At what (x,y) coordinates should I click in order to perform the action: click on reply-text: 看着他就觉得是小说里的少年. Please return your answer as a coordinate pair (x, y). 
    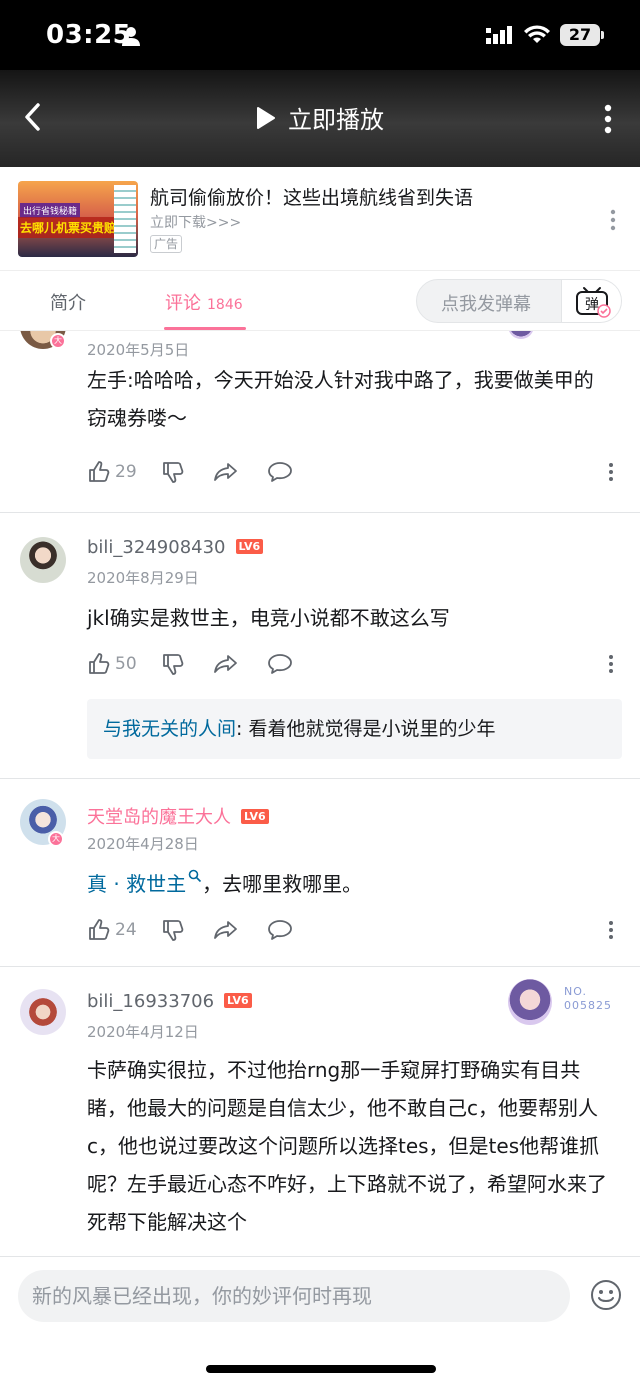
    Looking at the image, I should click on (372, 729).